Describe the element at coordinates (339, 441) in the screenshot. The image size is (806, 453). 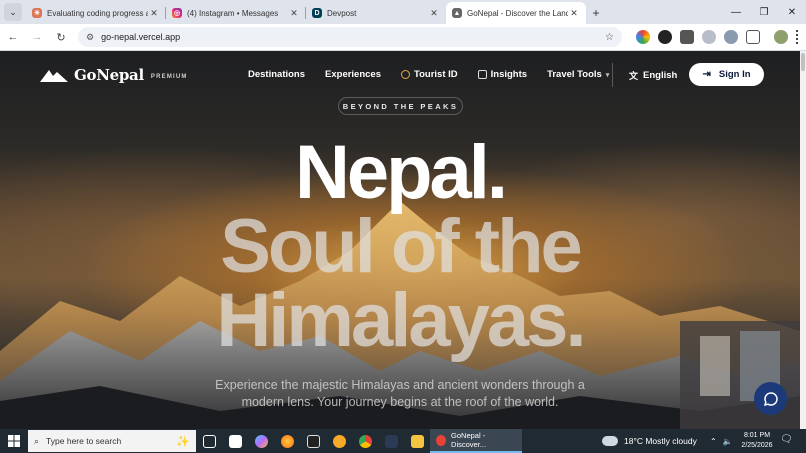
I see `settings-app-icon` at that location.